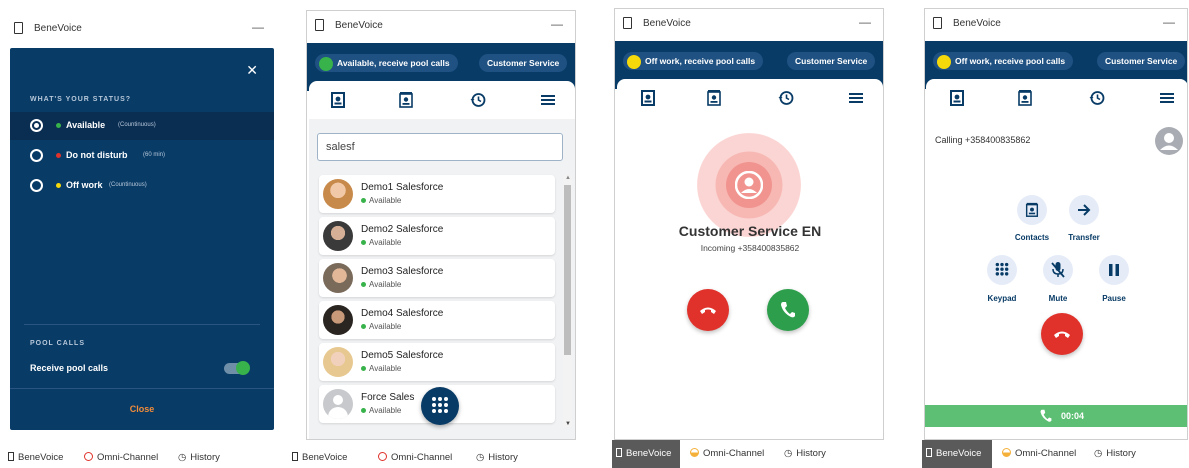 This screenshot has width=1189, height=468. What do you see at coordinates (36, 185) in the screenshot?
I see `radio-icon` at bounding box center [36, 185].